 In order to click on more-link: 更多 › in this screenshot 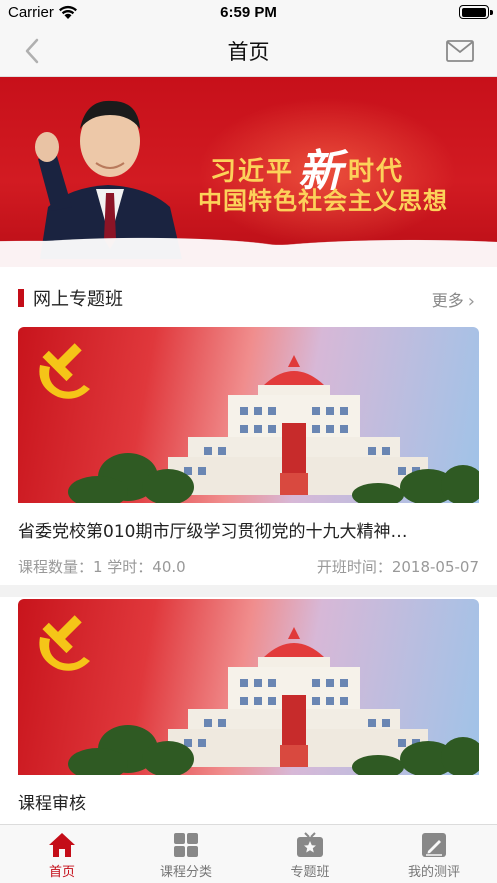, I will do `click(453, 299)`.